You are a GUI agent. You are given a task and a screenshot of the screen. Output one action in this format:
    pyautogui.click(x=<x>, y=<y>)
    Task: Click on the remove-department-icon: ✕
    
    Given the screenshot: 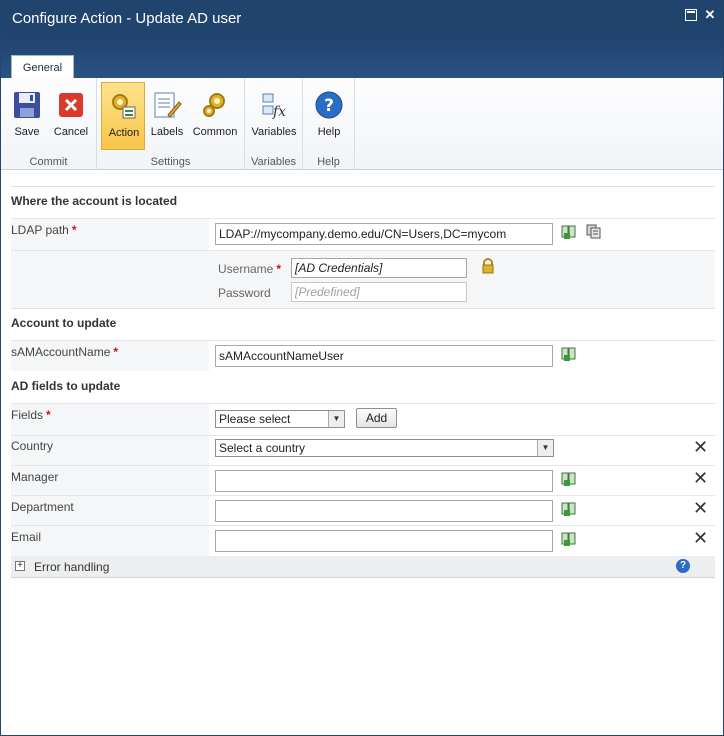 What is the action you would take?
    pyautogui.click(x=700, y=508)
    